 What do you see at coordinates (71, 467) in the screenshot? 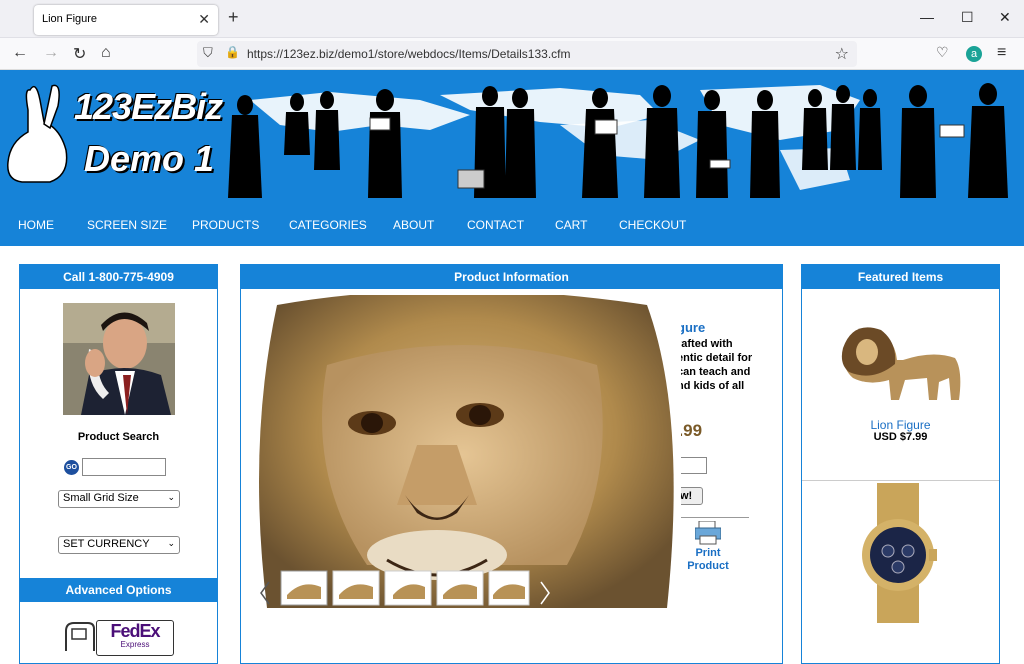
I see `go-icon: GO` at bounding box center [71, 467].